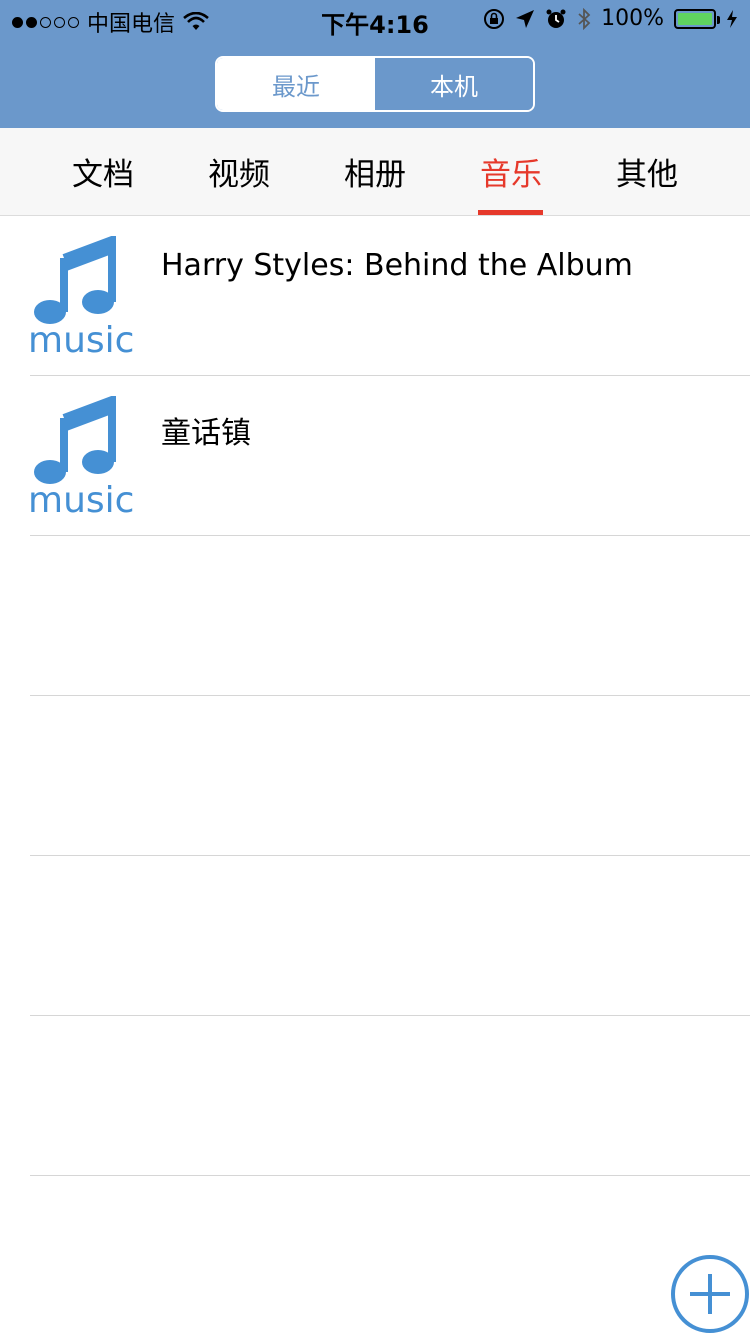 Image resolution: width=750 pixels, height=1338 pixels. Describe the element at coordinates (389, 296) in the screenshot. I see `list-item: music Harry Styles: Behind the Album` at that location.